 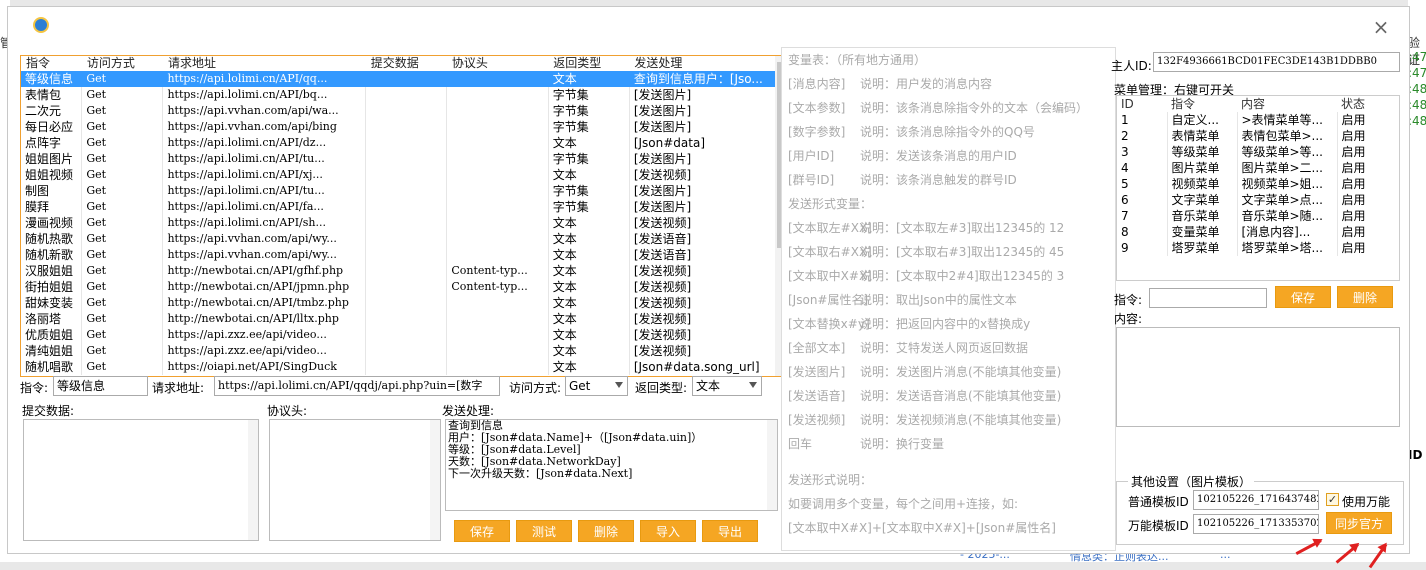 What do you see at coordinates (535, 388) in the screenshot?
I see `method-label: 访问方式:` at bounding box center [535, 388].